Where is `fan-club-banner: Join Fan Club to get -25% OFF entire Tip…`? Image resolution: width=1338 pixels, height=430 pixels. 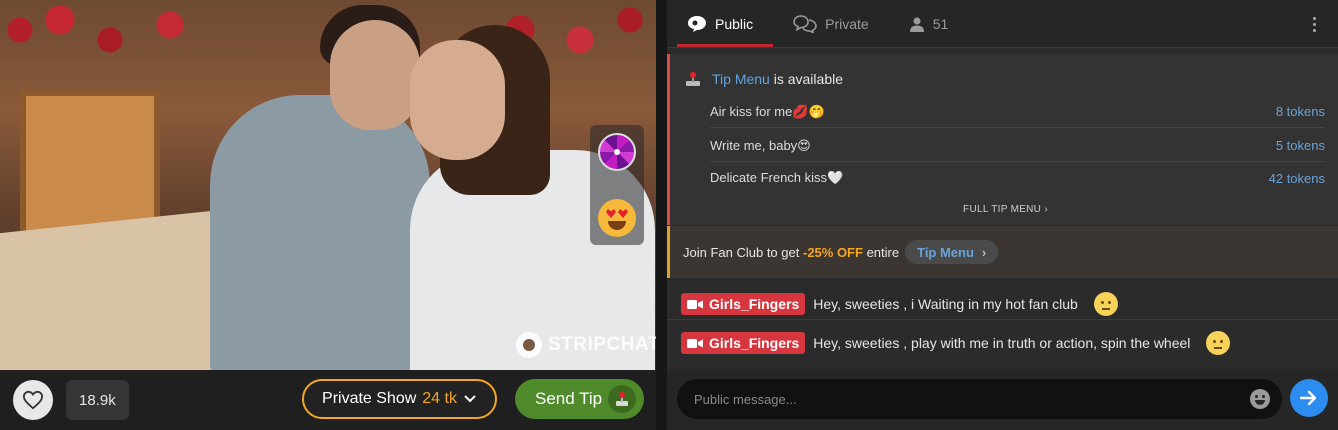
fan-club-banner: Join Fan Club to get -25% OFF entire Tip… is located at coordinates (1002, 252).